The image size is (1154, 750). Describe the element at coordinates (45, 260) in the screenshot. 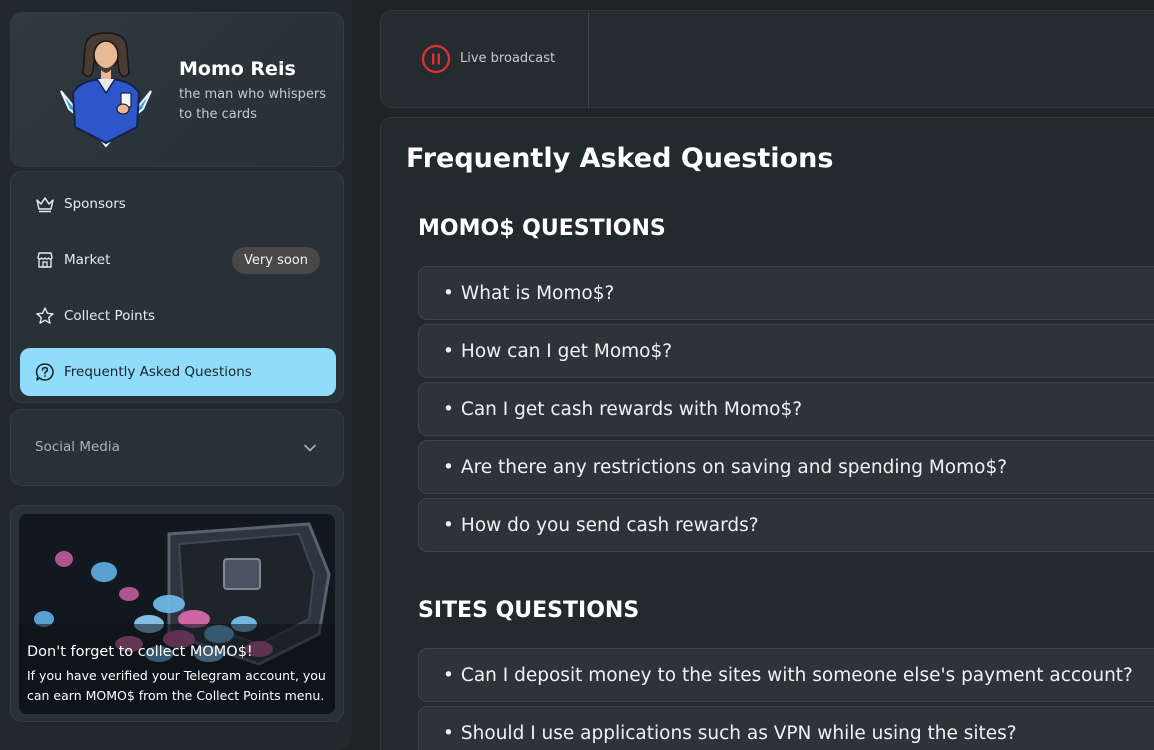

I see `store-icon` at that location.